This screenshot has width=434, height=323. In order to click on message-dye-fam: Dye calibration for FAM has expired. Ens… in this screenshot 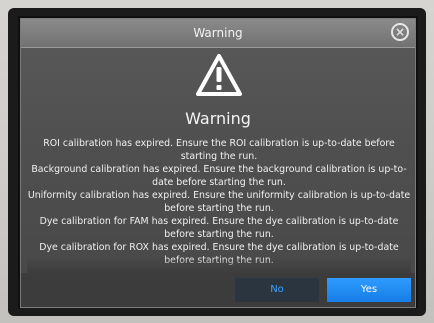, I will do `click(219, 228)`.